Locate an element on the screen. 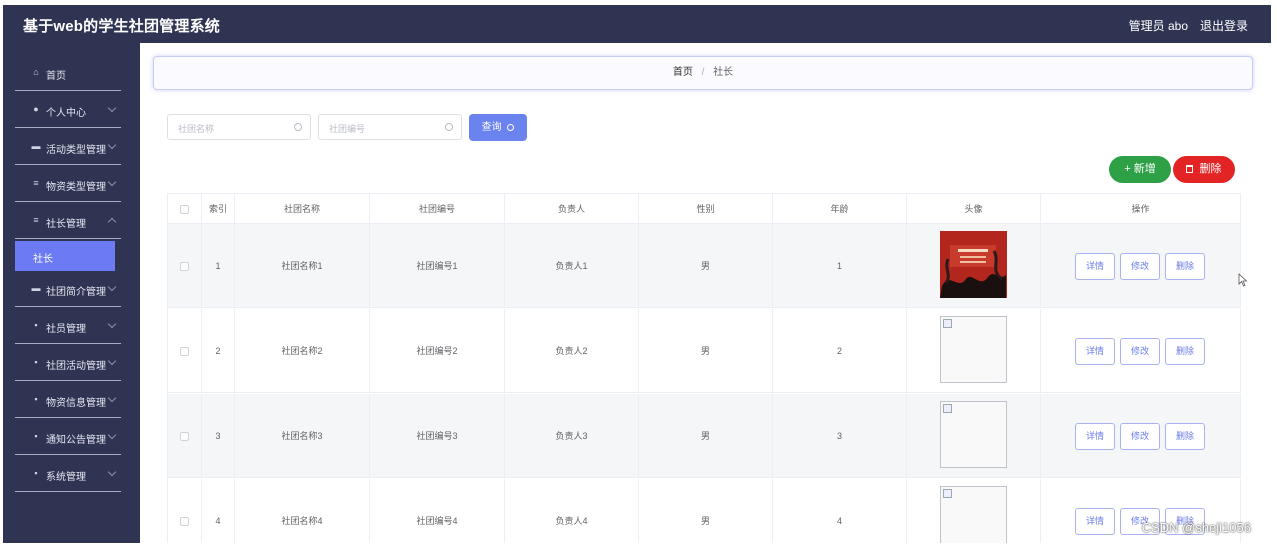 This screenshot has width=1277, height=544. grid-icon: ▪ is located at coordinates (36, 325).